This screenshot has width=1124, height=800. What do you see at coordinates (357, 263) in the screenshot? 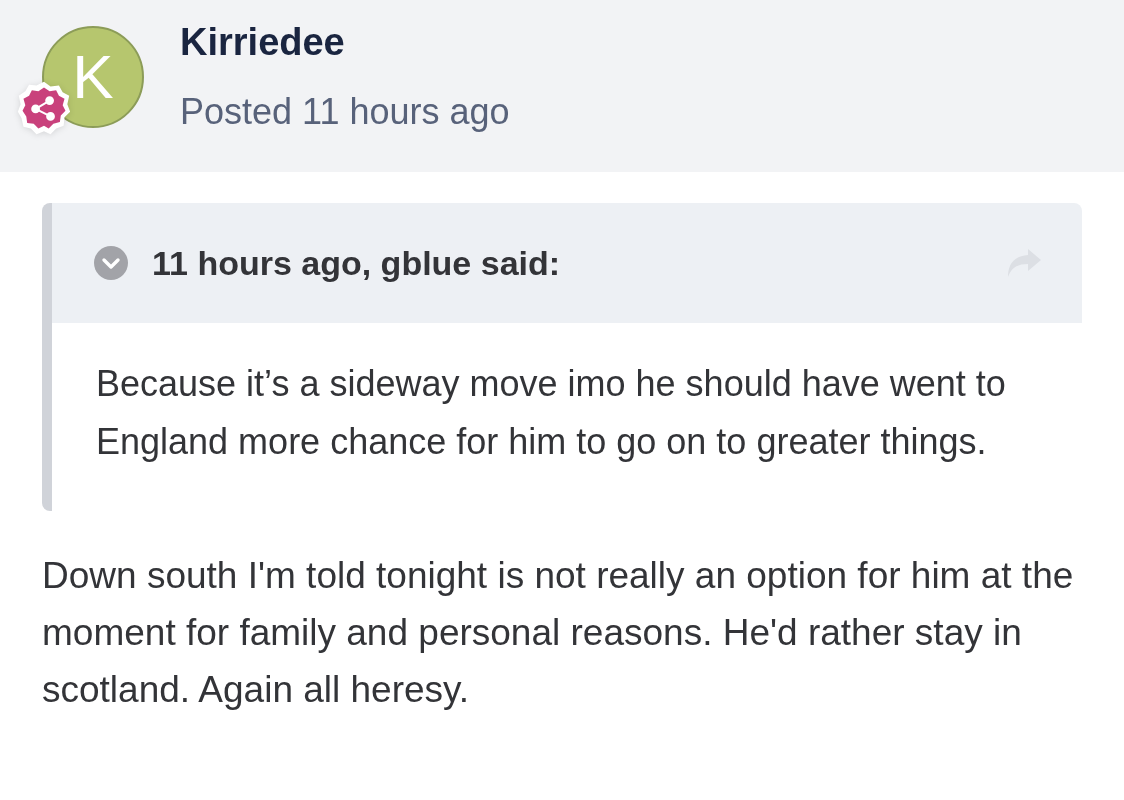
I see `quote-citation: 11 hours ago, gblue said:` at bounding box center [357, 263].